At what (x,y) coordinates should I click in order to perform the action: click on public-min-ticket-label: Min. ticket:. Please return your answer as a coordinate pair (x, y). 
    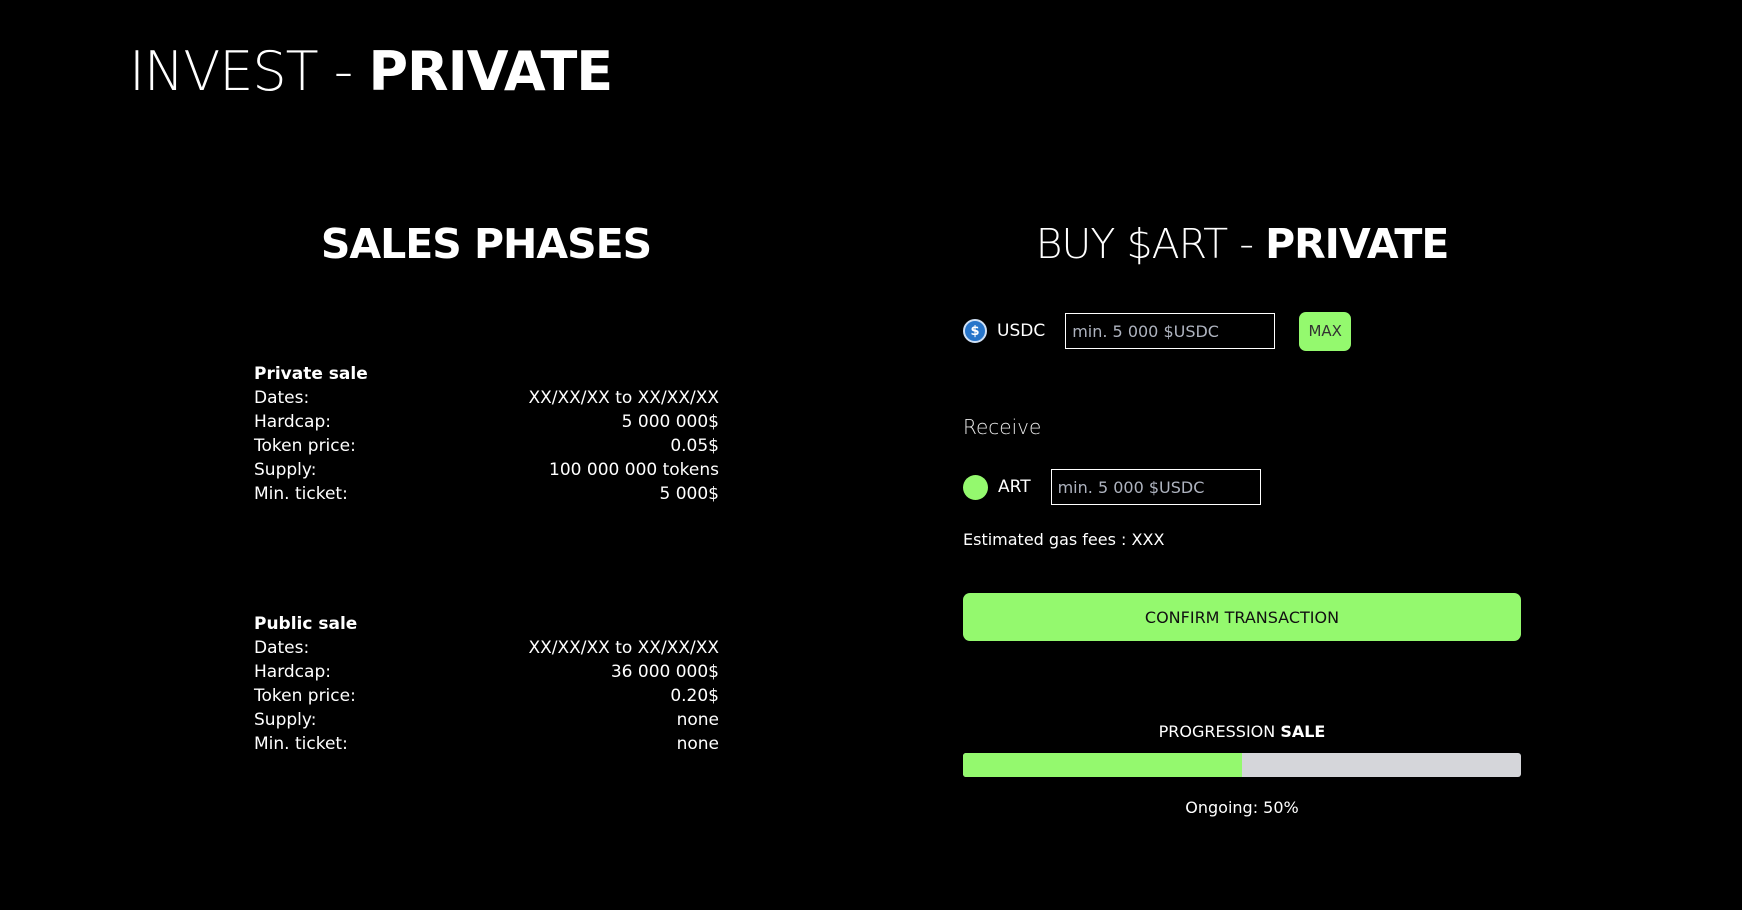
    Looking at the image, I should click on (301, 744).